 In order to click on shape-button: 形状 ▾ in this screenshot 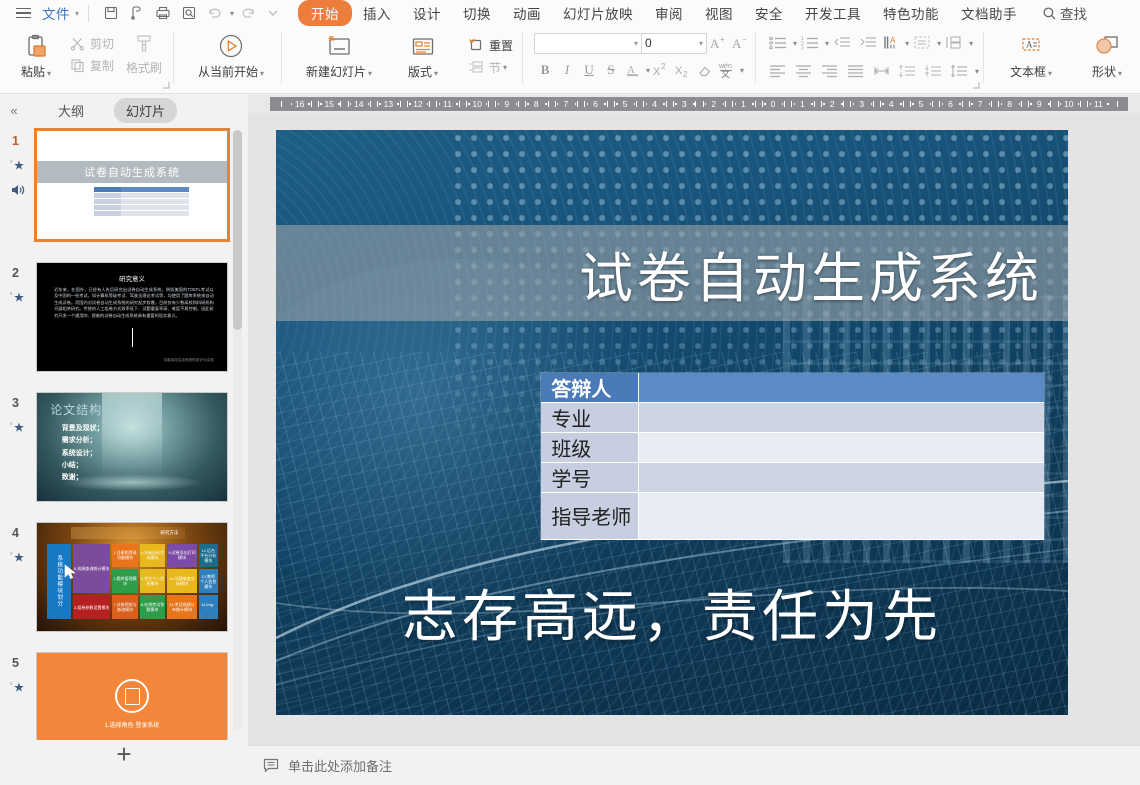, I will do `click(1104, 54)`.